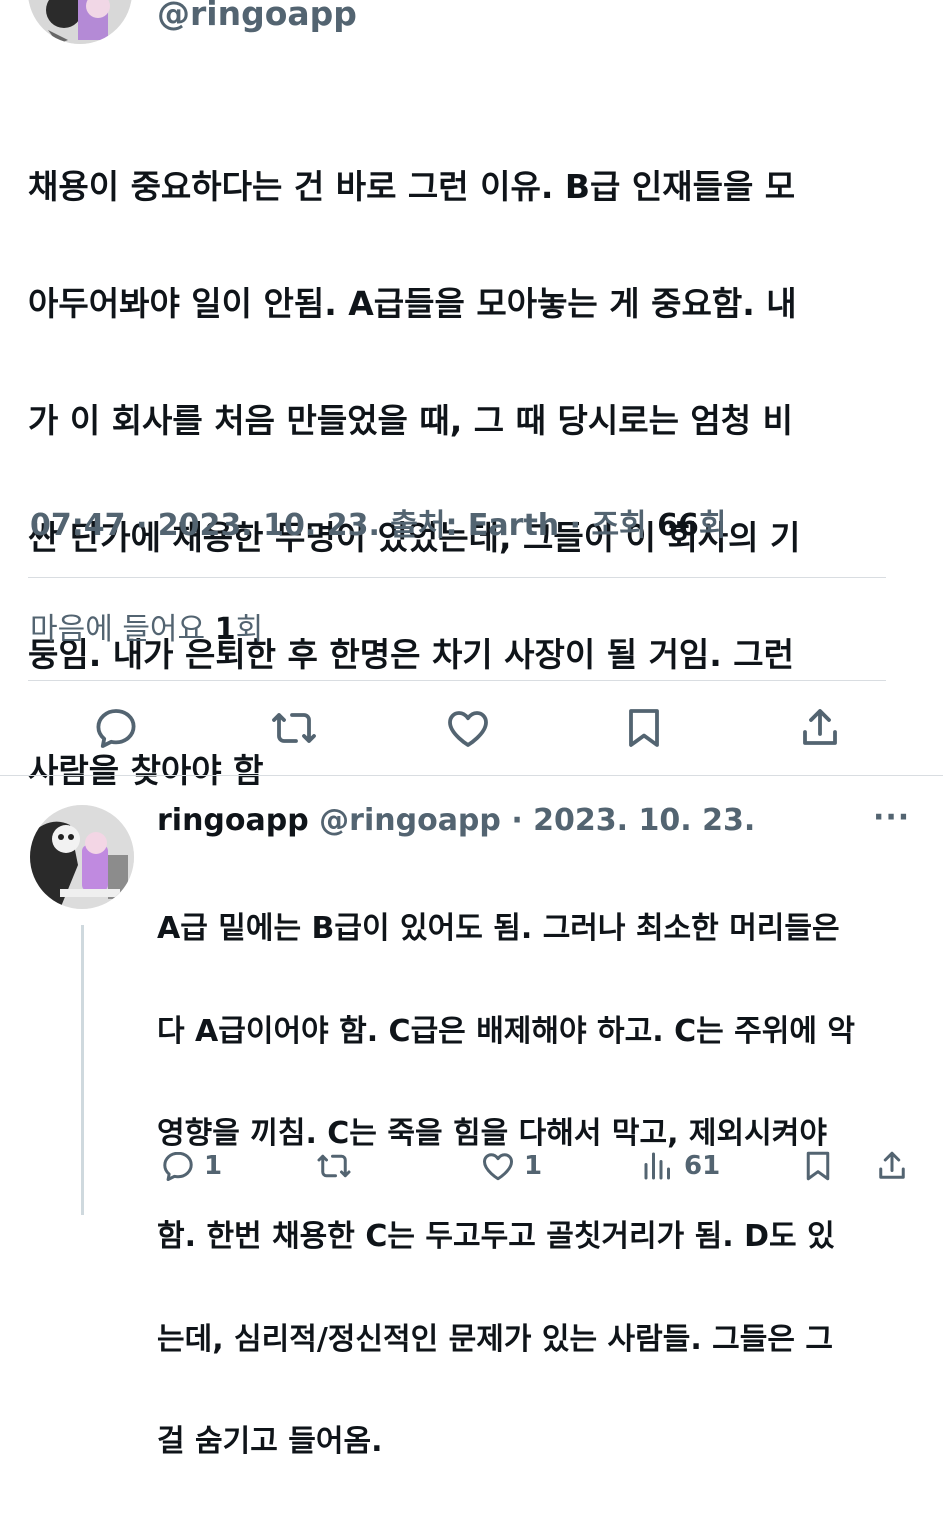 The height and width of the screenshot is (1519, 943). I want to click on reply-text-line: 함. 한번 채용한 C는 두고두고 골칫거리가 됨. D도 있, so click(496, 1237).